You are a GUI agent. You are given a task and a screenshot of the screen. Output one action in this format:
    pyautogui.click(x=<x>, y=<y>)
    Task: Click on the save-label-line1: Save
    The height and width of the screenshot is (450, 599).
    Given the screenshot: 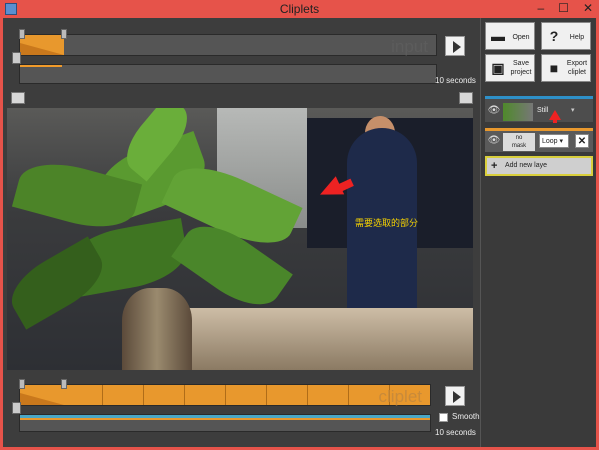 What is the action you would take?
    pyautogui.click(x=521, y=63)
    